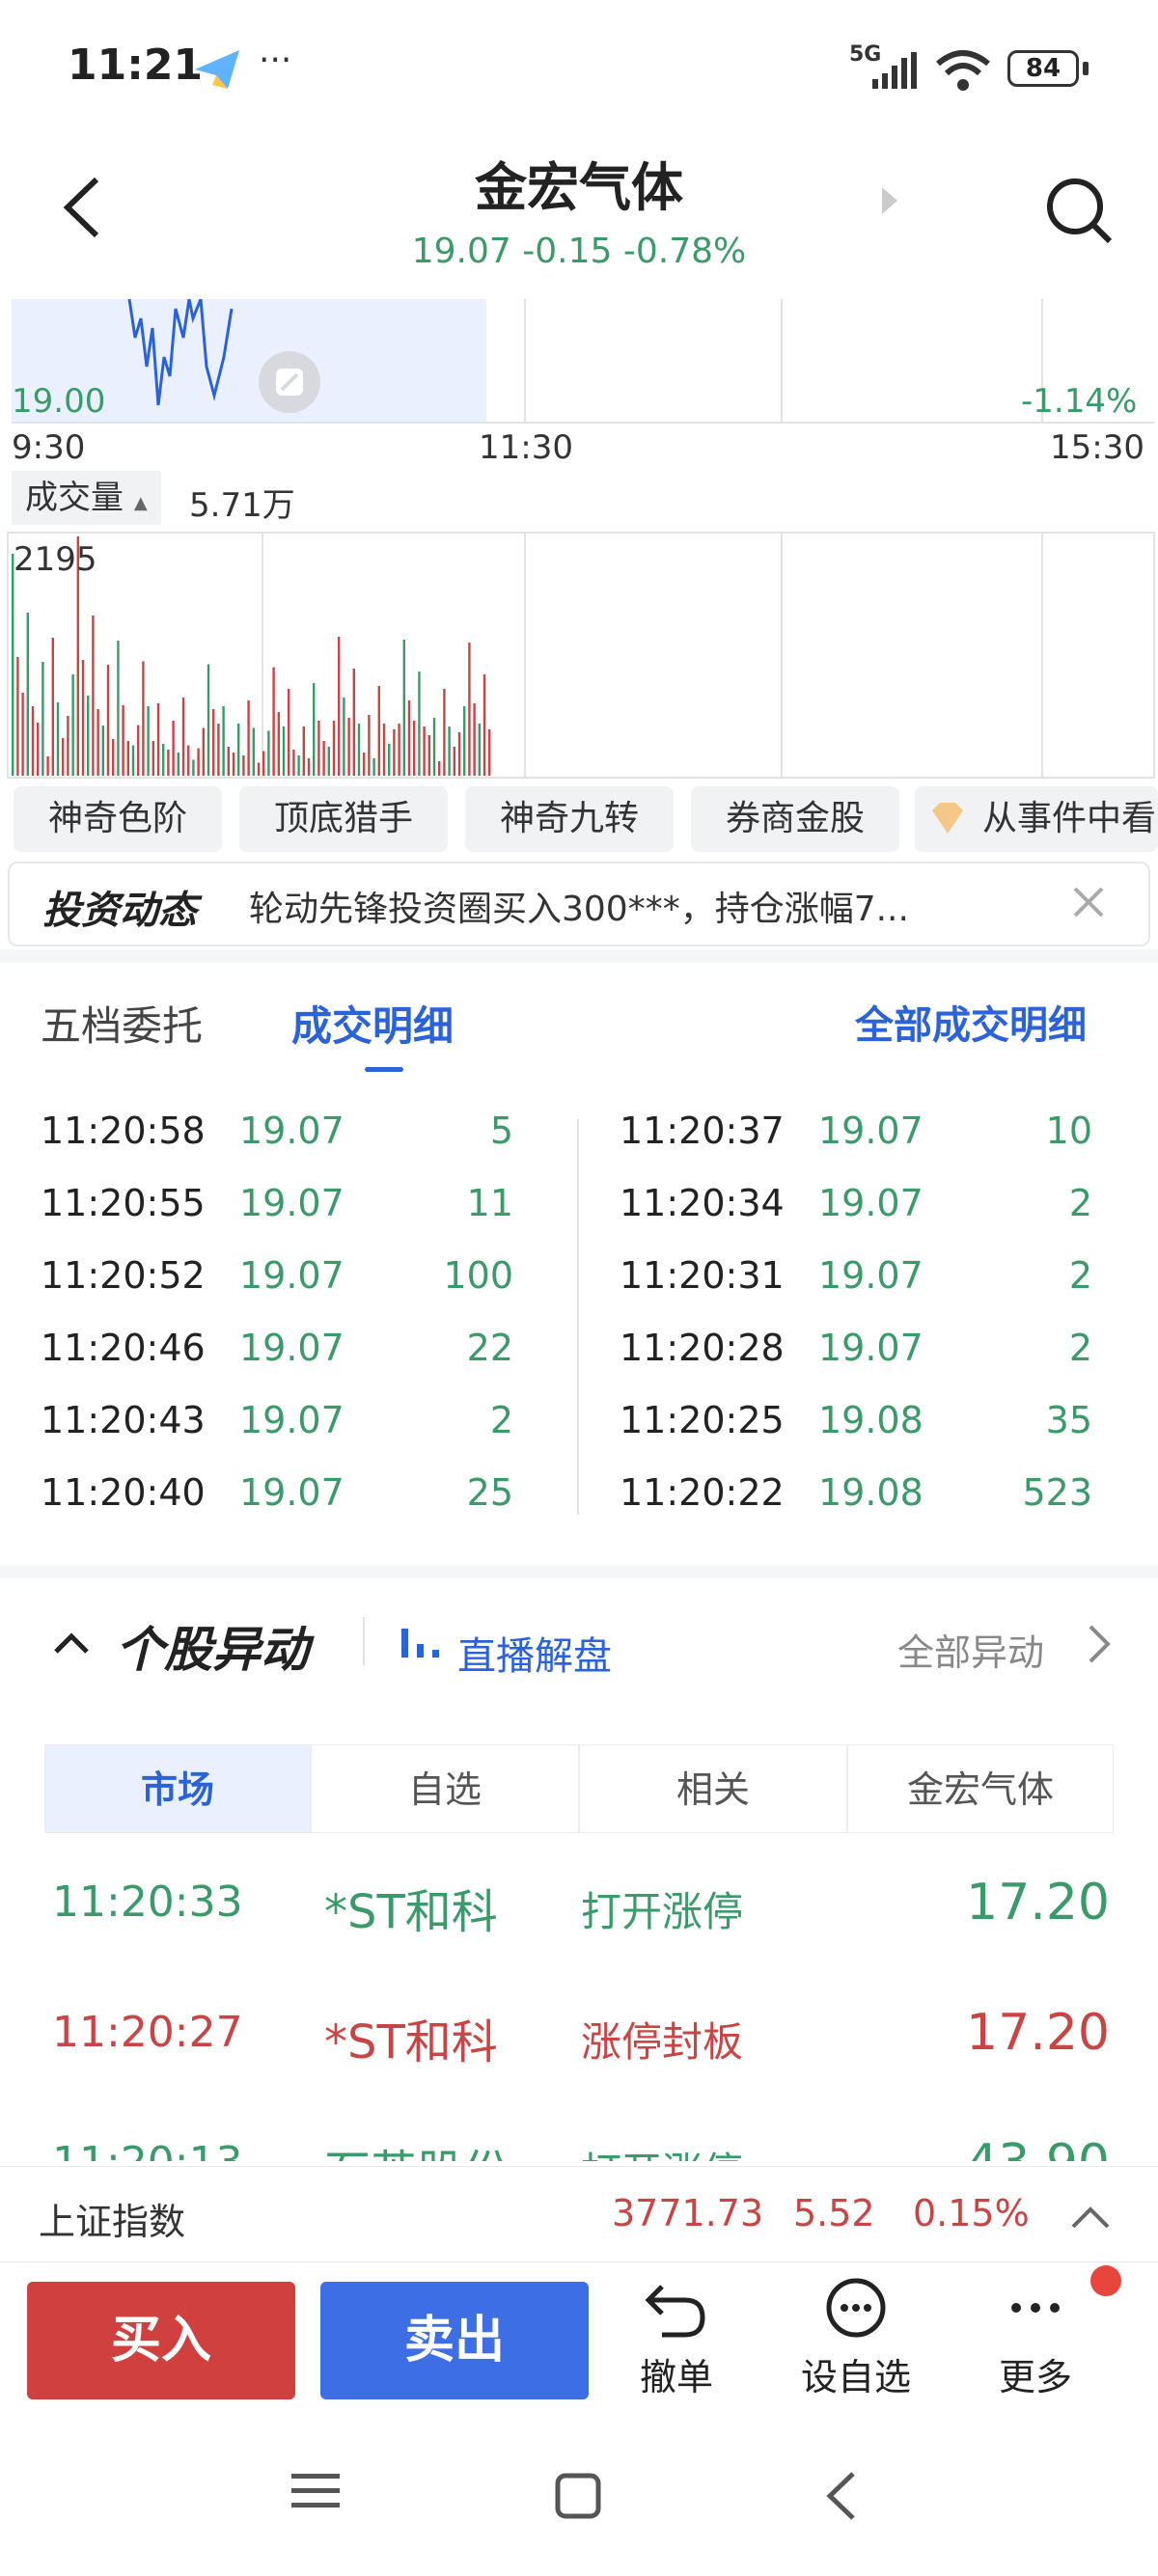 The height and width of the screenshot is (2576, 1158). I want to click on abnormal-time: 11:20:33, so click(147, 1902).